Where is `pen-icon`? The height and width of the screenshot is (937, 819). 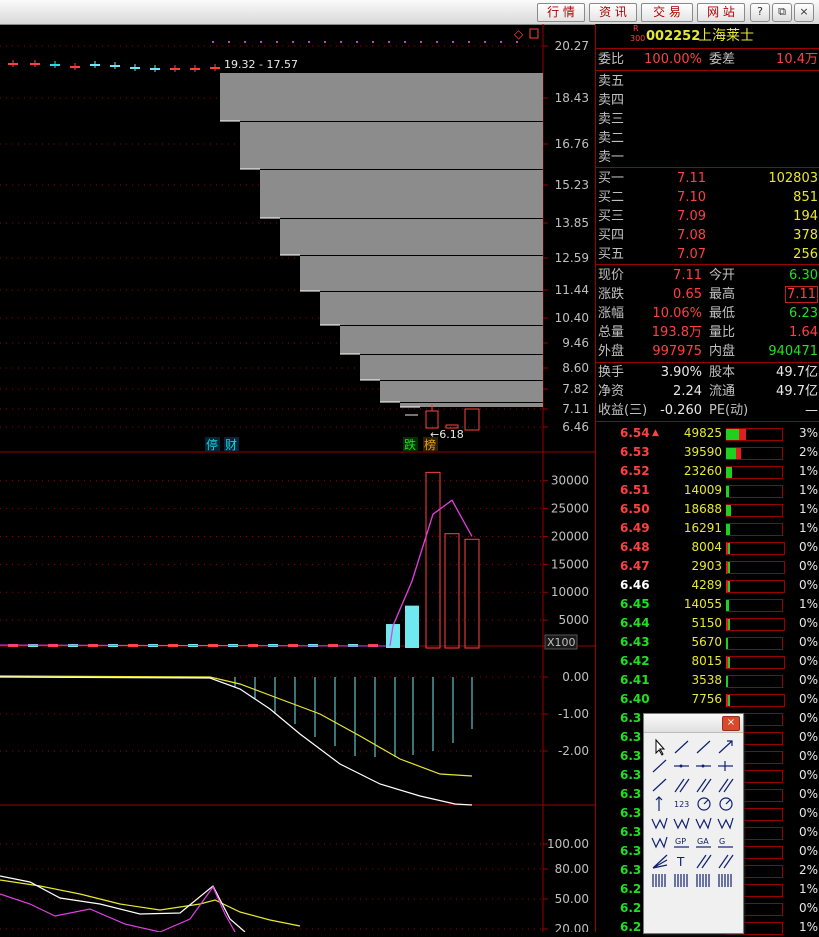 pen-icon is located at coordinates (725, 880).